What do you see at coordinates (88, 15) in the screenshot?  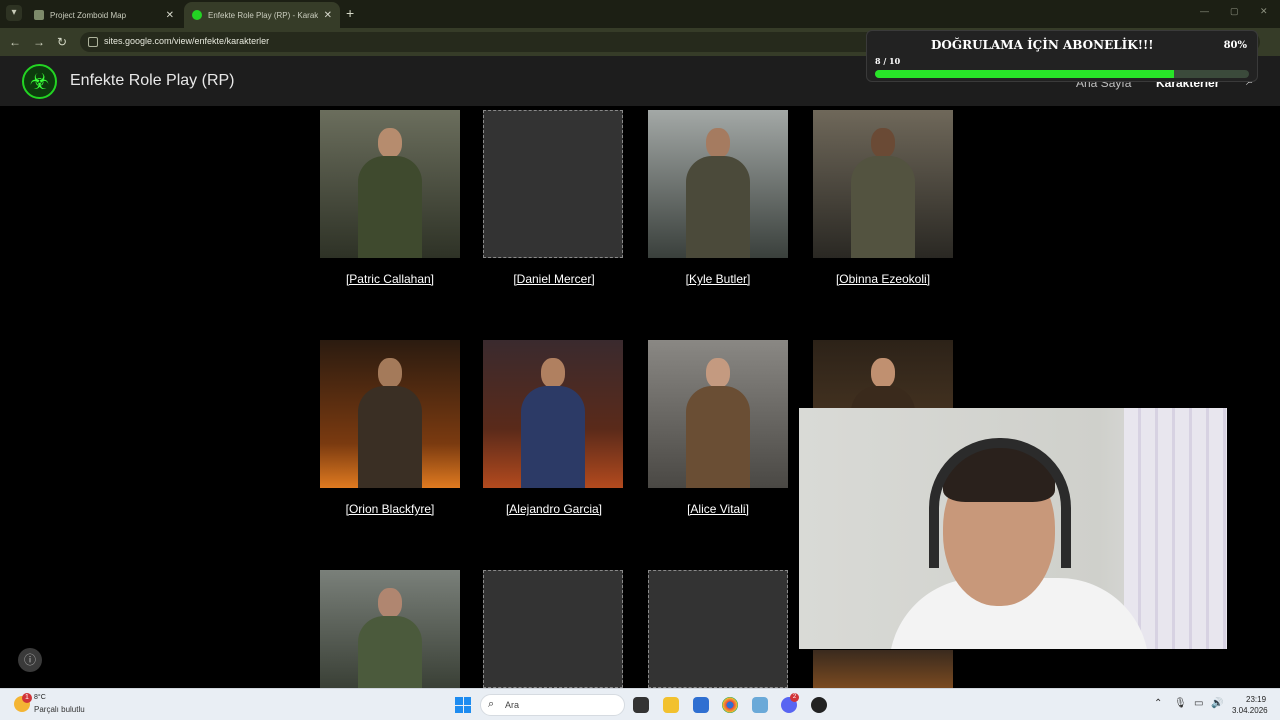 I see `tab-title: Project Zomboid Map` at bounding box center [88, 15].